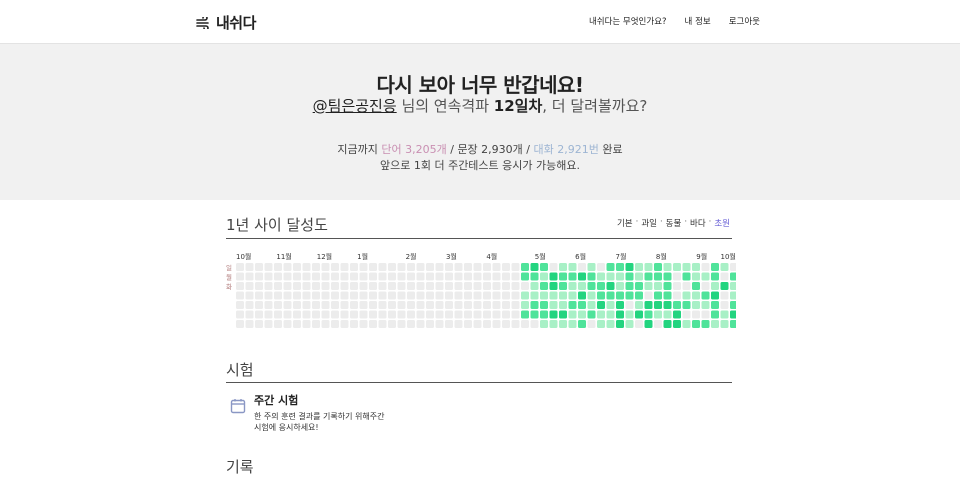  Describe the element at coordinates (722, 223) in the screenshot. I see `filter-meadow: 초원` at that location.